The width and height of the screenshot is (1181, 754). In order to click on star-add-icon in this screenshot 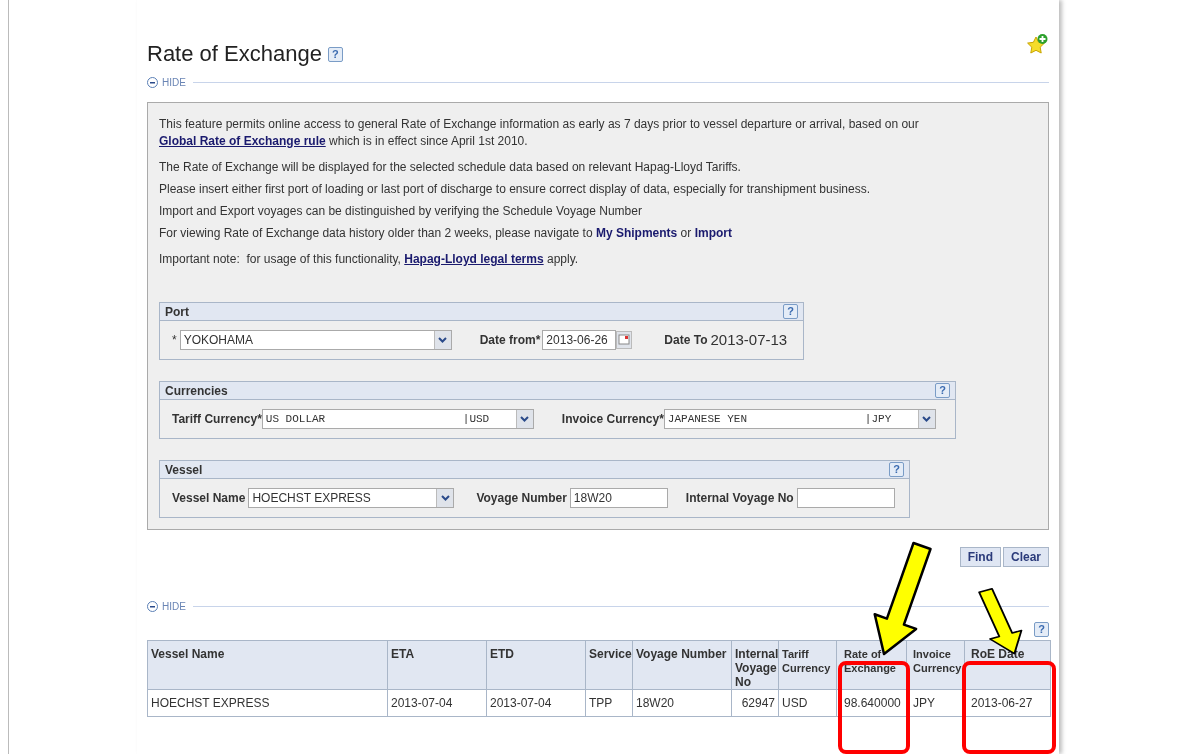, I will do `click(1037, 45)`.